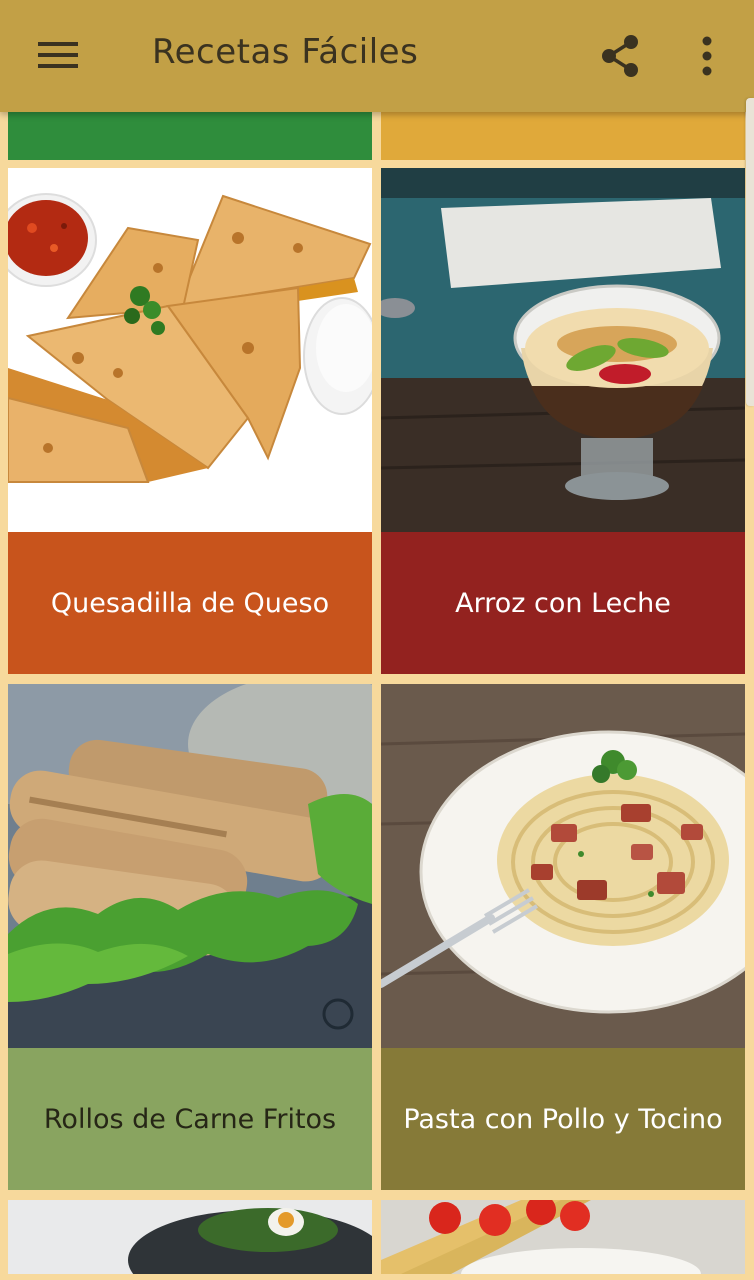 This screenshot has height=1280, width=754. I want to click on next-right-photo, so click(563, 1237).